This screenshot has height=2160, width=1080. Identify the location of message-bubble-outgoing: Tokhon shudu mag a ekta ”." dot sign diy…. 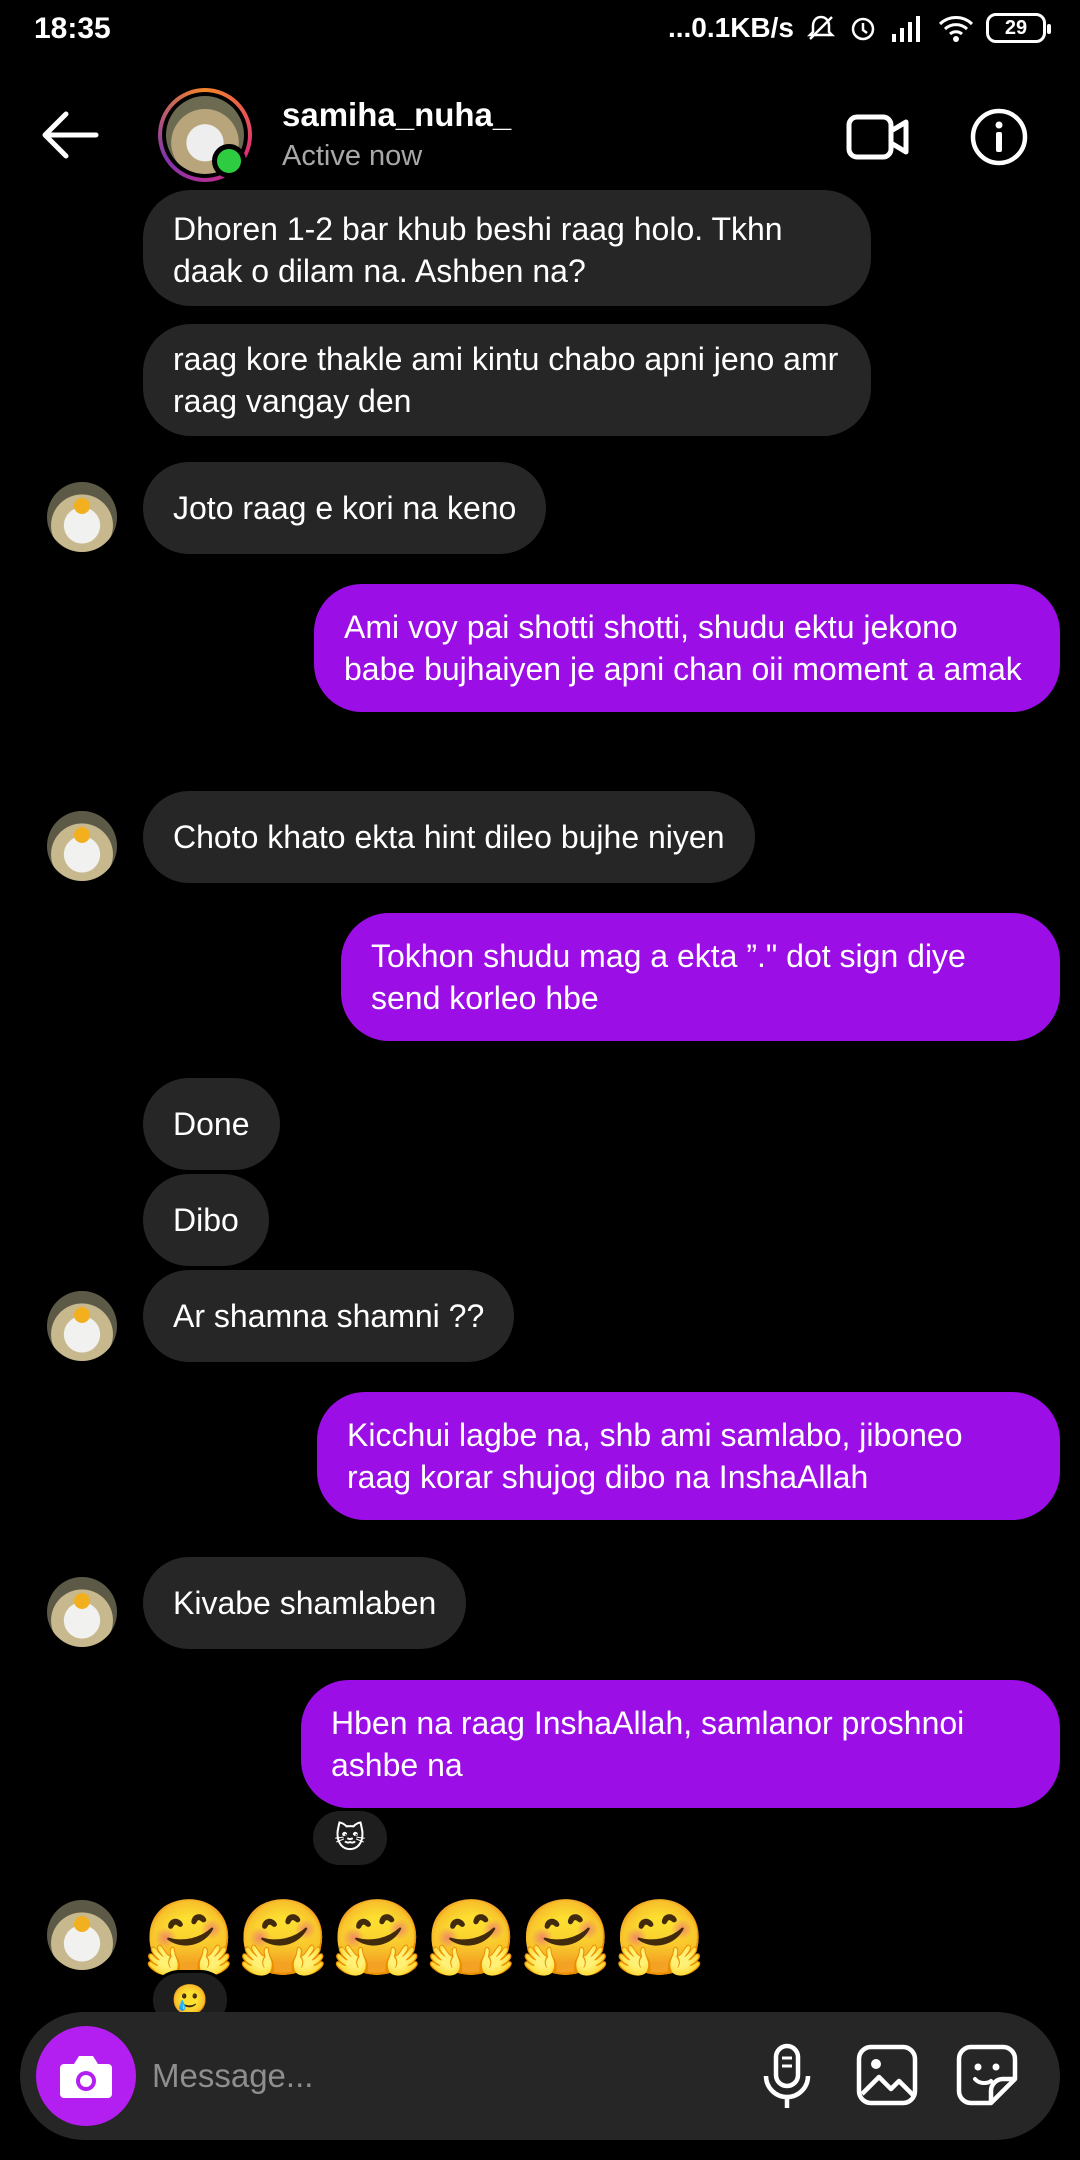
(700, 977).